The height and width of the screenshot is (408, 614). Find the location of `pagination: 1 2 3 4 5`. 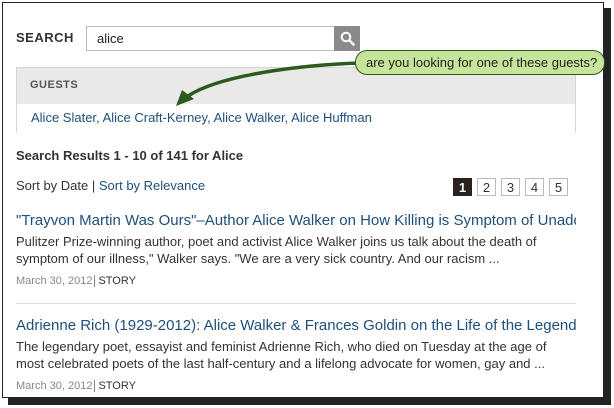

pagination: 1 2 3 4 5 is located at coordinates (510, 187).